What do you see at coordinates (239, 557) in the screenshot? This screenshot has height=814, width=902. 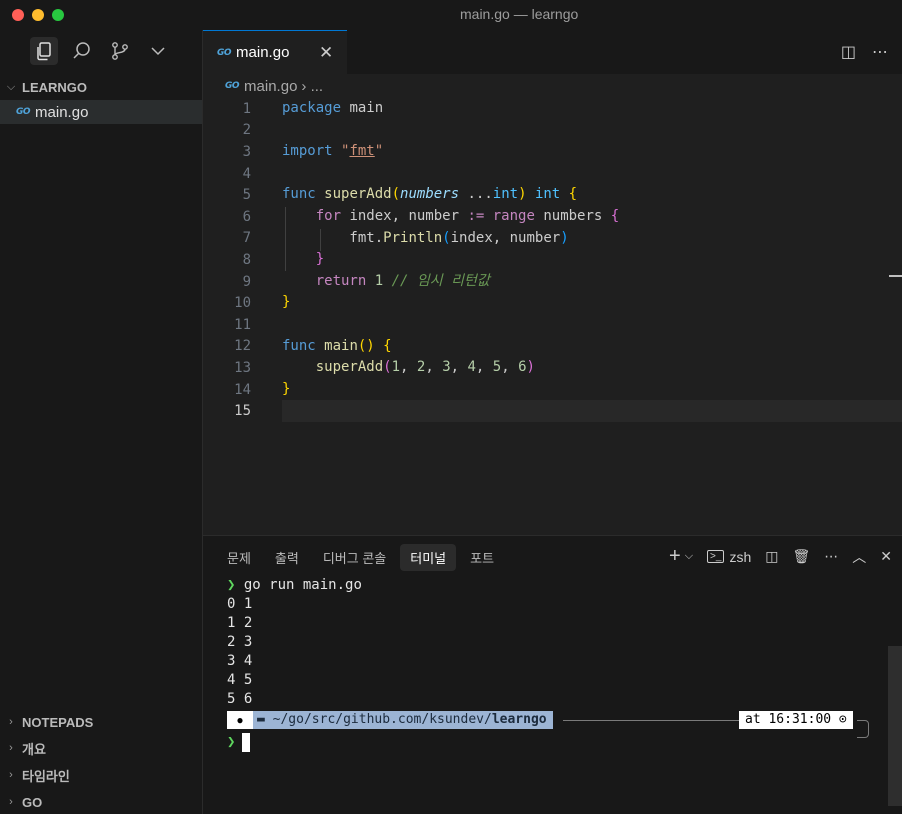 I see `tab-problems: 문제` at bounding box center [239, 557].